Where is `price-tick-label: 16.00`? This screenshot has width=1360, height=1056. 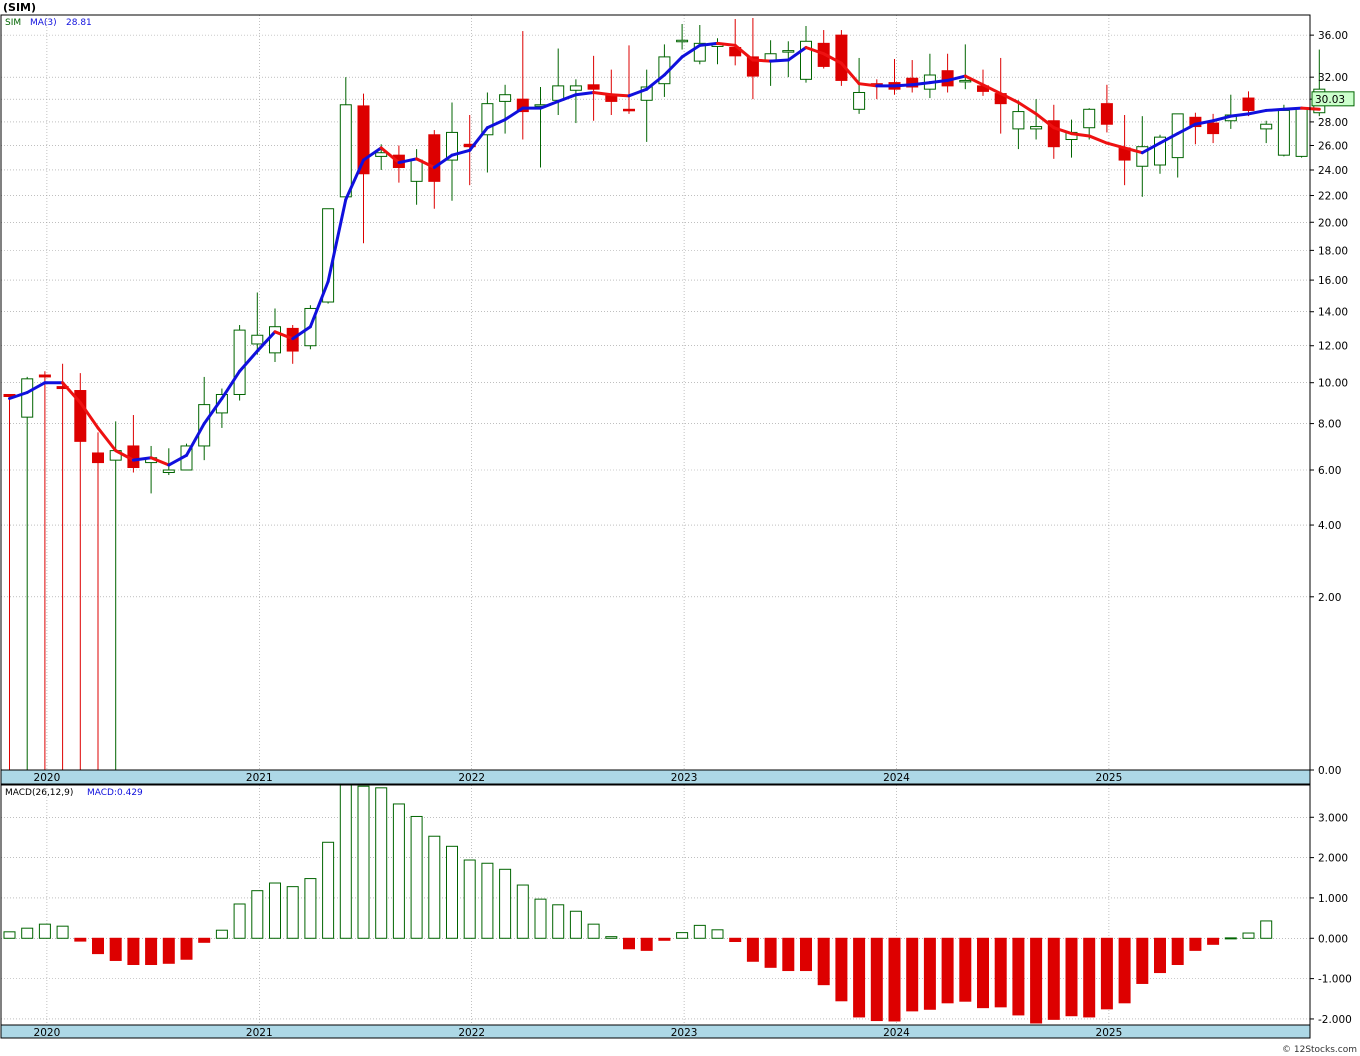
price-tick-label: 16.00 is located at coordinates (1333, 281).